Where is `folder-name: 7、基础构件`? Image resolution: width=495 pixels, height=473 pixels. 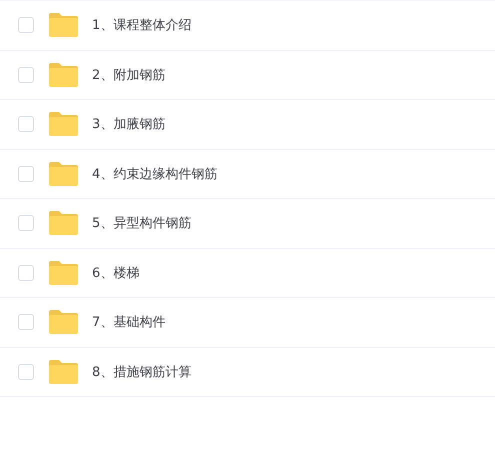 folder-name: 7、基础构件 is located at coordinates (129, 322).